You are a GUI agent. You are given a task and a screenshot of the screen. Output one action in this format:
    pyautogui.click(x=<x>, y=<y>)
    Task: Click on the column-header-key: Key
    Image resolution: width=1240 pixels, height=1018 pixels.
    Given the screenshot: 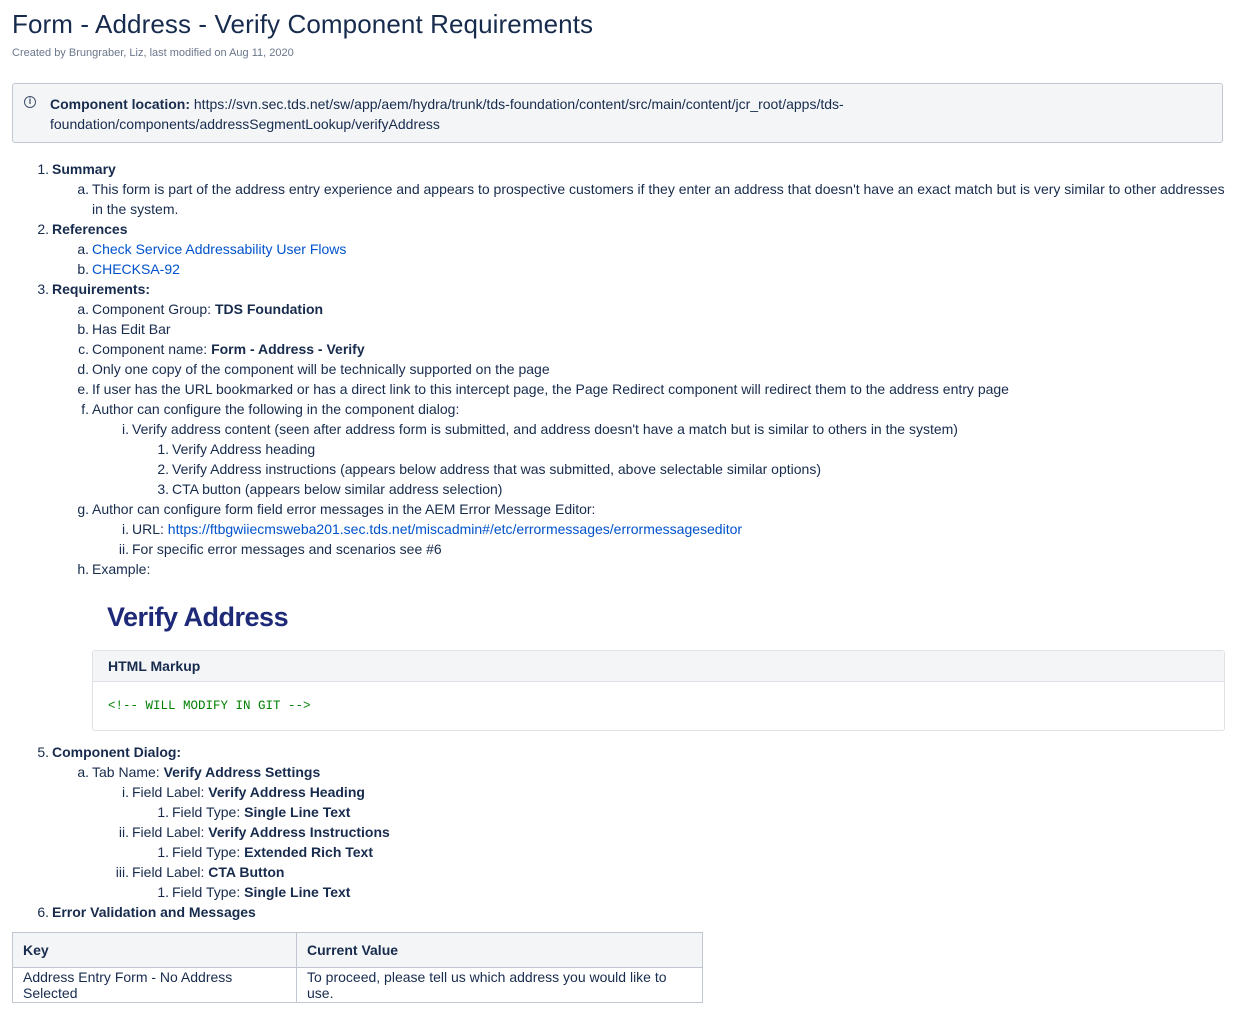 What is the action you would take?
    pyautogui.click(x=154, y=950)
    